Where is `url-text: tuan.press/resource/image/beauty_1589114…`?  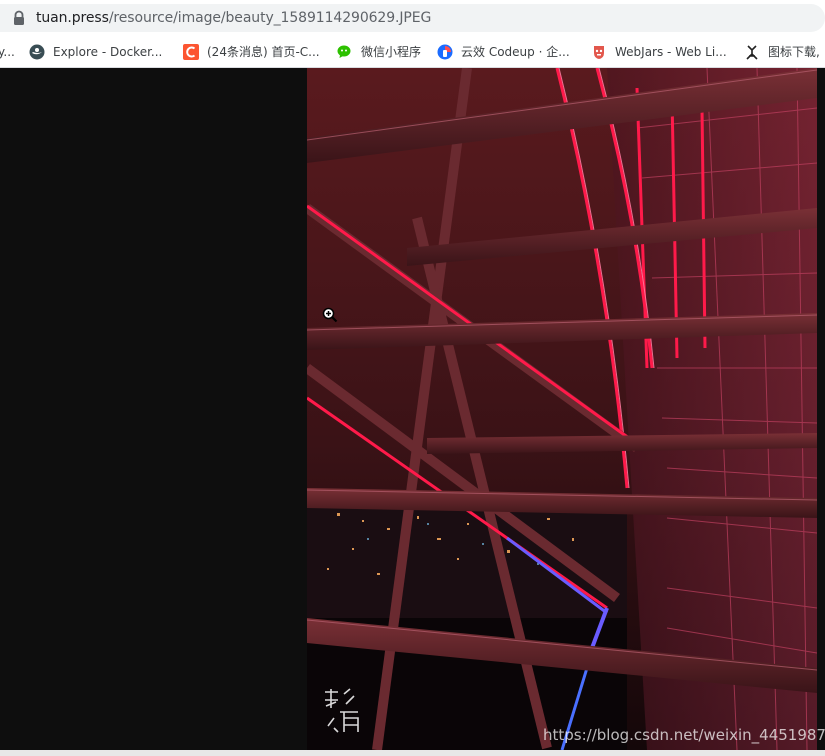
url-text: tuan.press/resource/image/beauty_1589114… is located at coordinates (233, 18).